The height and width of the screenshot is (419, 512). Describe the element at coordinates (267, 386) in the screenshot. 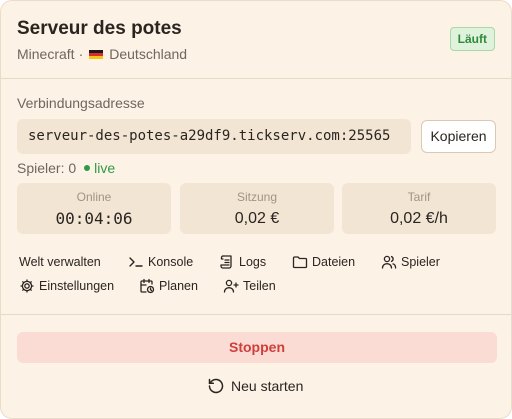

I see `restart-label: Neu starten` at that location.